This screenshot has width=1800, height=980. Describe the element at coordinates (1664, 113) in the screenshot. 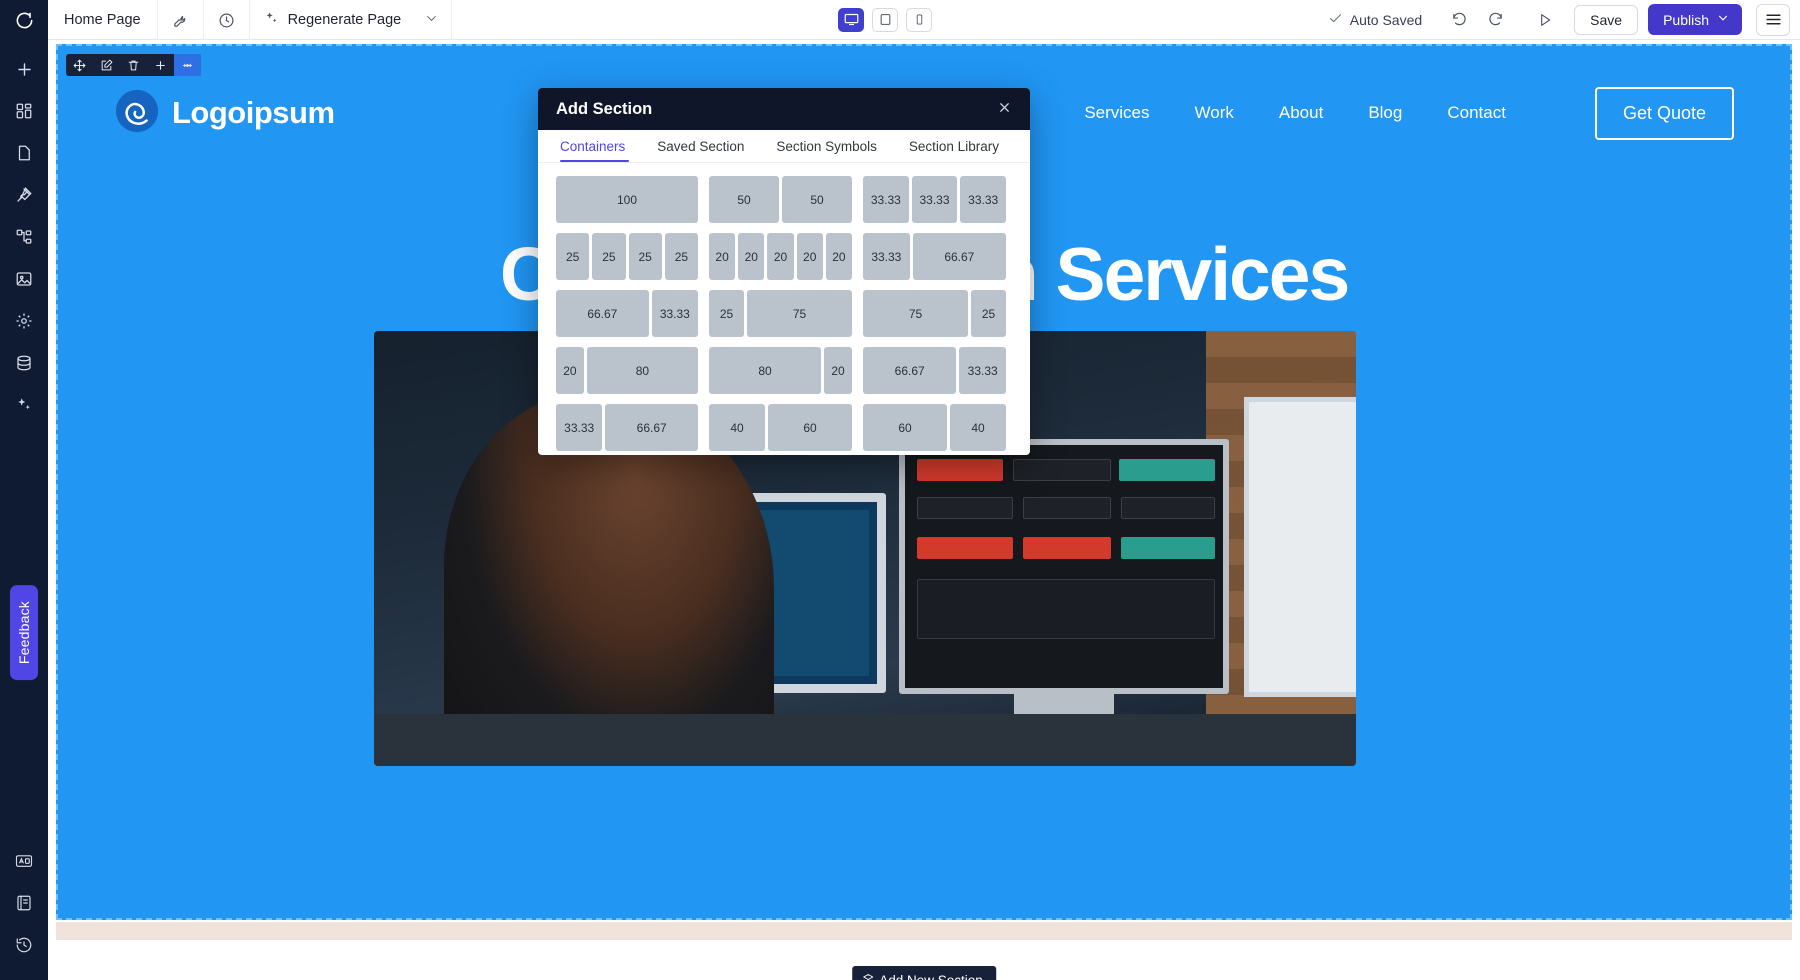

I see `get-quote-button: Get Quote` at that location.